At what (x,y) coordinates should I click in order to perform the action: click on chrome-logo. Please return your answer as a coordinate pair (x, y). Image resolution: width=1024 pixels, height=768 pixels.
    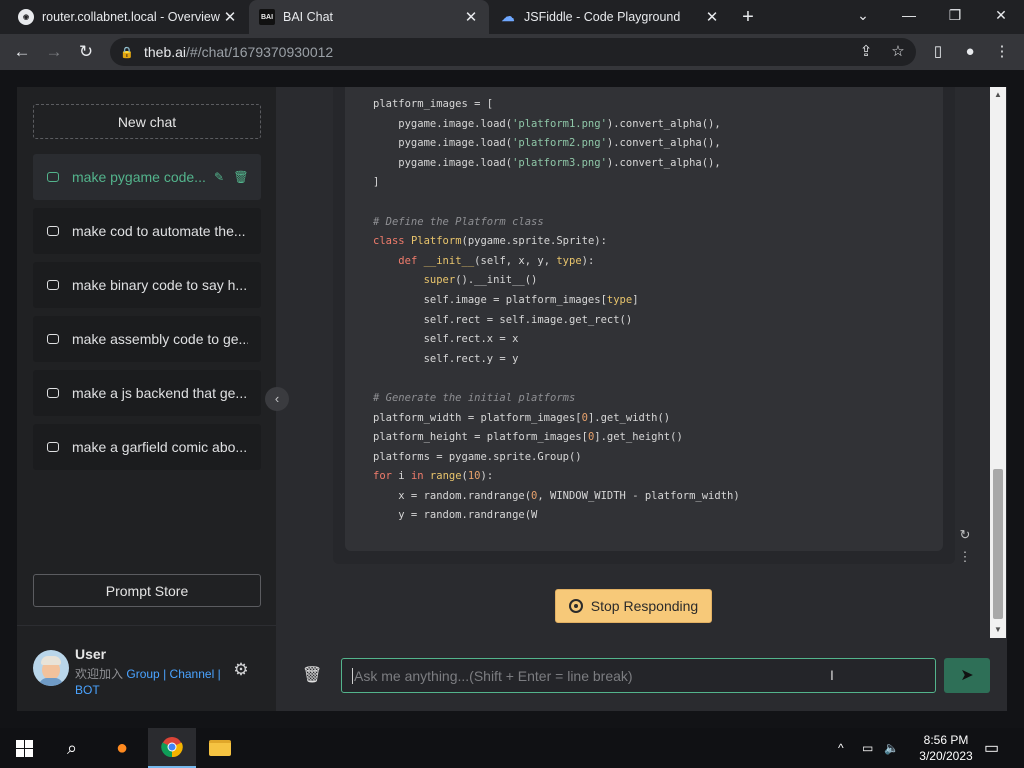
    Looking at the image, I should click on (172, 747).